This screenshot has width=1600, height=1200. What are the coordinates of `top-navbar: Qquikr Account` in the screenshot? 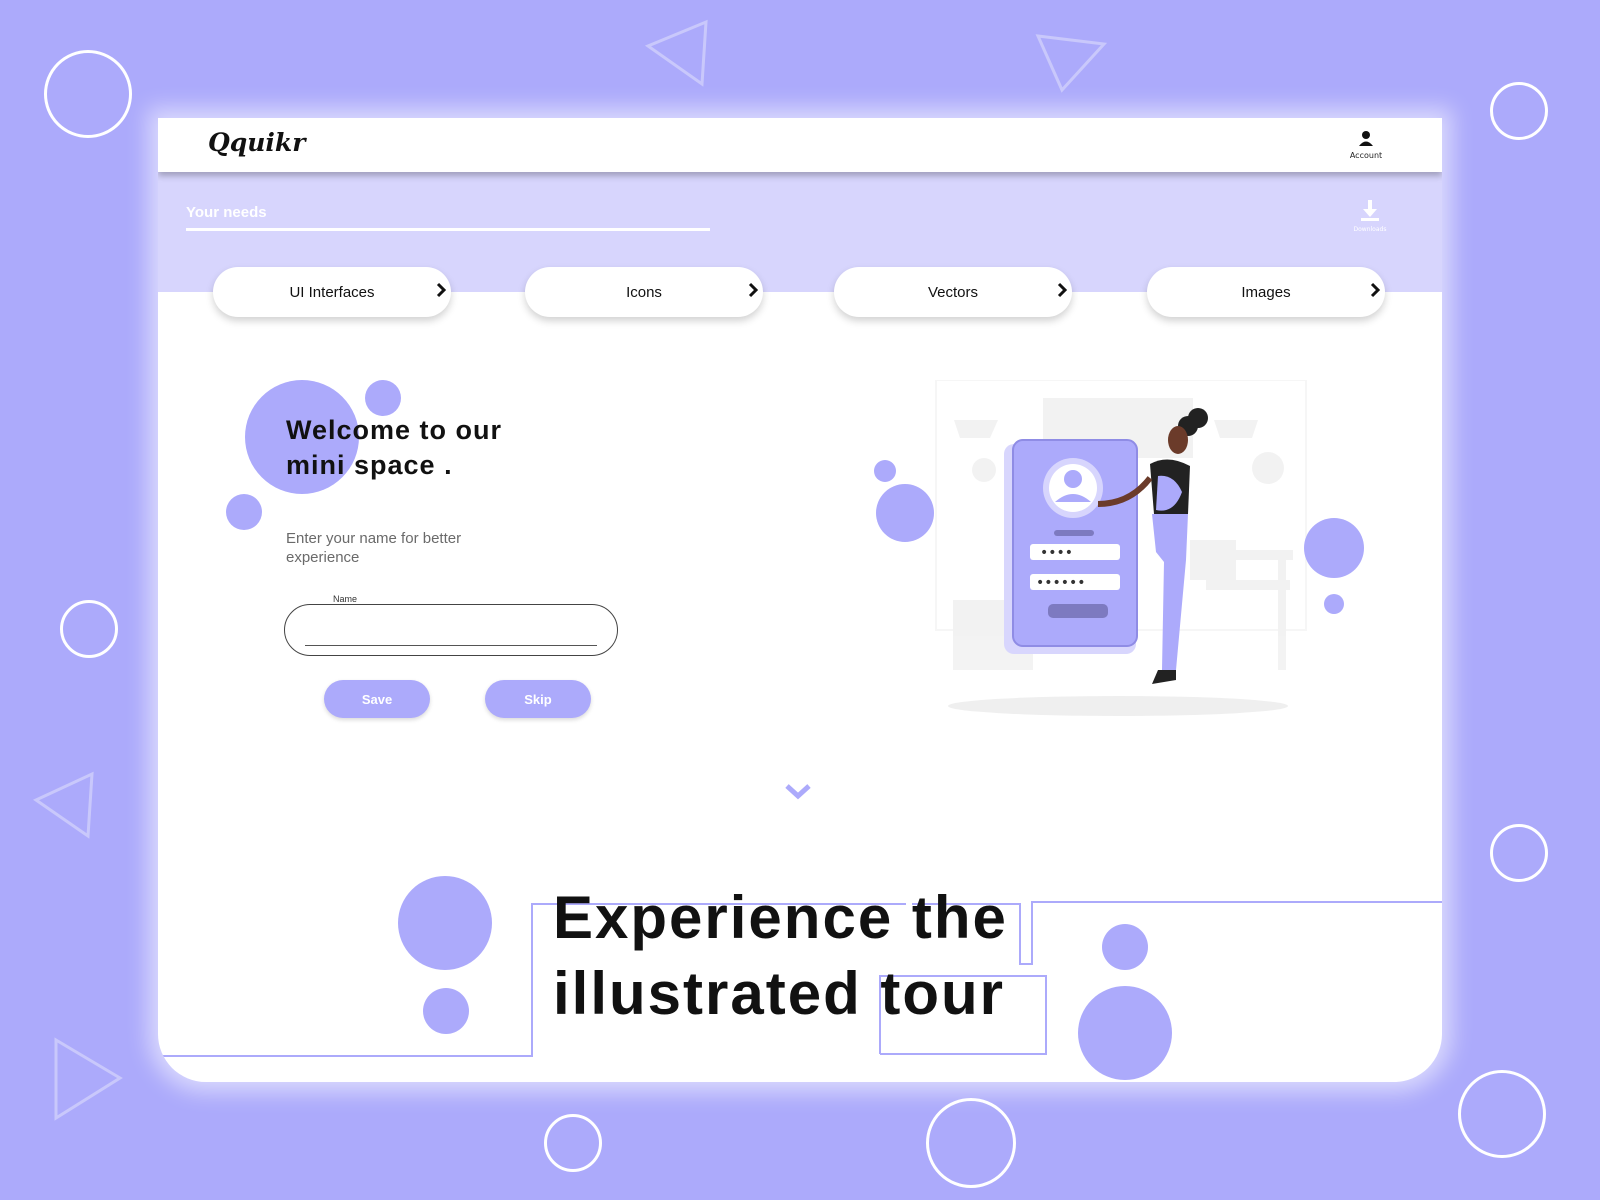 It's located at (800, 145).